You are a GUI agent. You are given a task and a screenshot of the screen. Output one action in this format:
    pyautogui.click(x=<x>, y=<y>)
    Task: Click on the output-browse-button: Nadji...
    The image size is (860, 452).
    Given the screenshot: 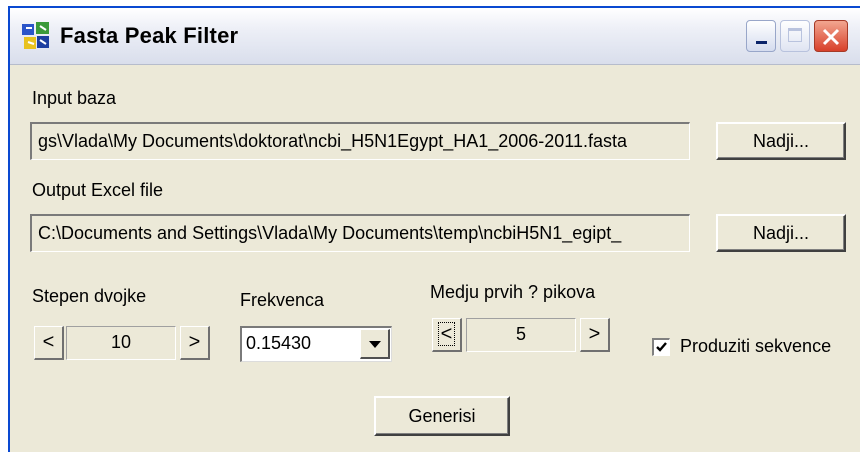 What is the action you would take?
    pyautogui.click(x=781, y=233)
    